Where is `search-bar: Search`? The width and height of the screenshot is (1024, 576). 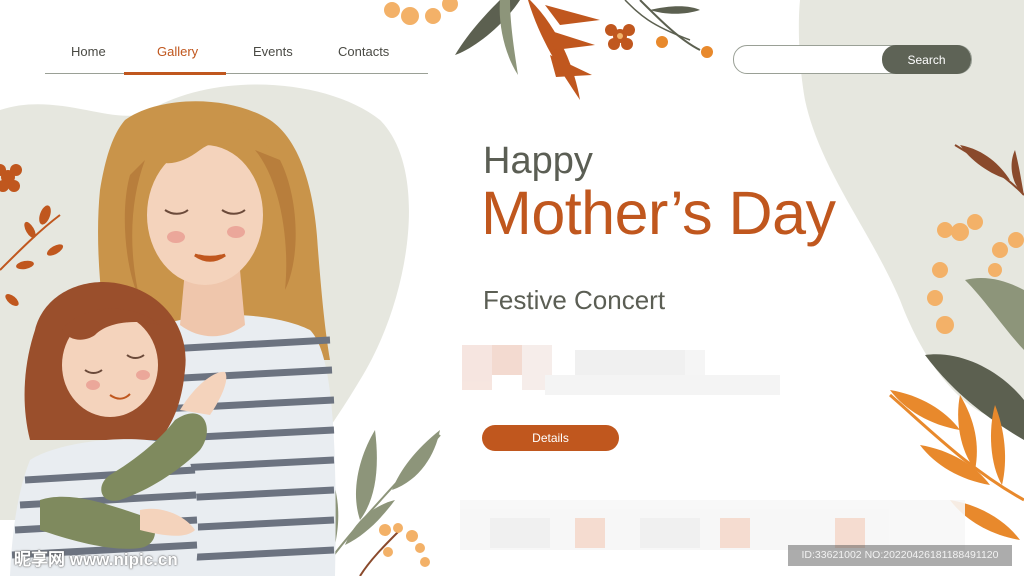 search-bar: Search is located at coordinates (852, 59).